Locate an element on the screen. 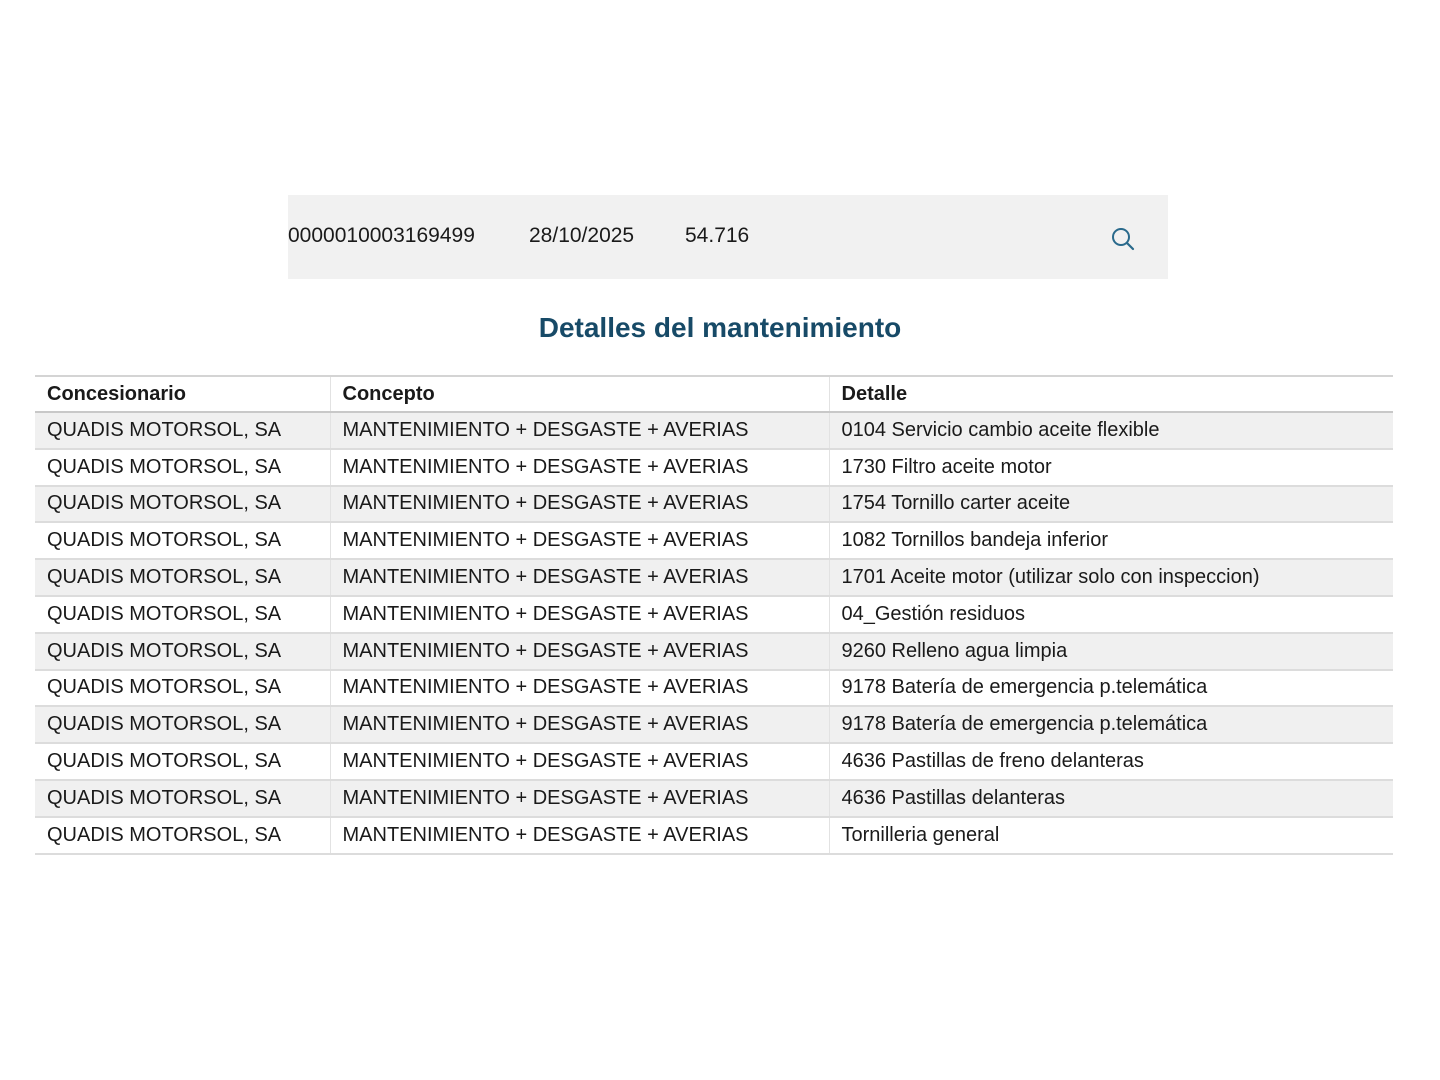 The width and height of the screenshot is (1440, 1080). page-title: Detalles del mantenimiento is located at coordinates (720, 327).